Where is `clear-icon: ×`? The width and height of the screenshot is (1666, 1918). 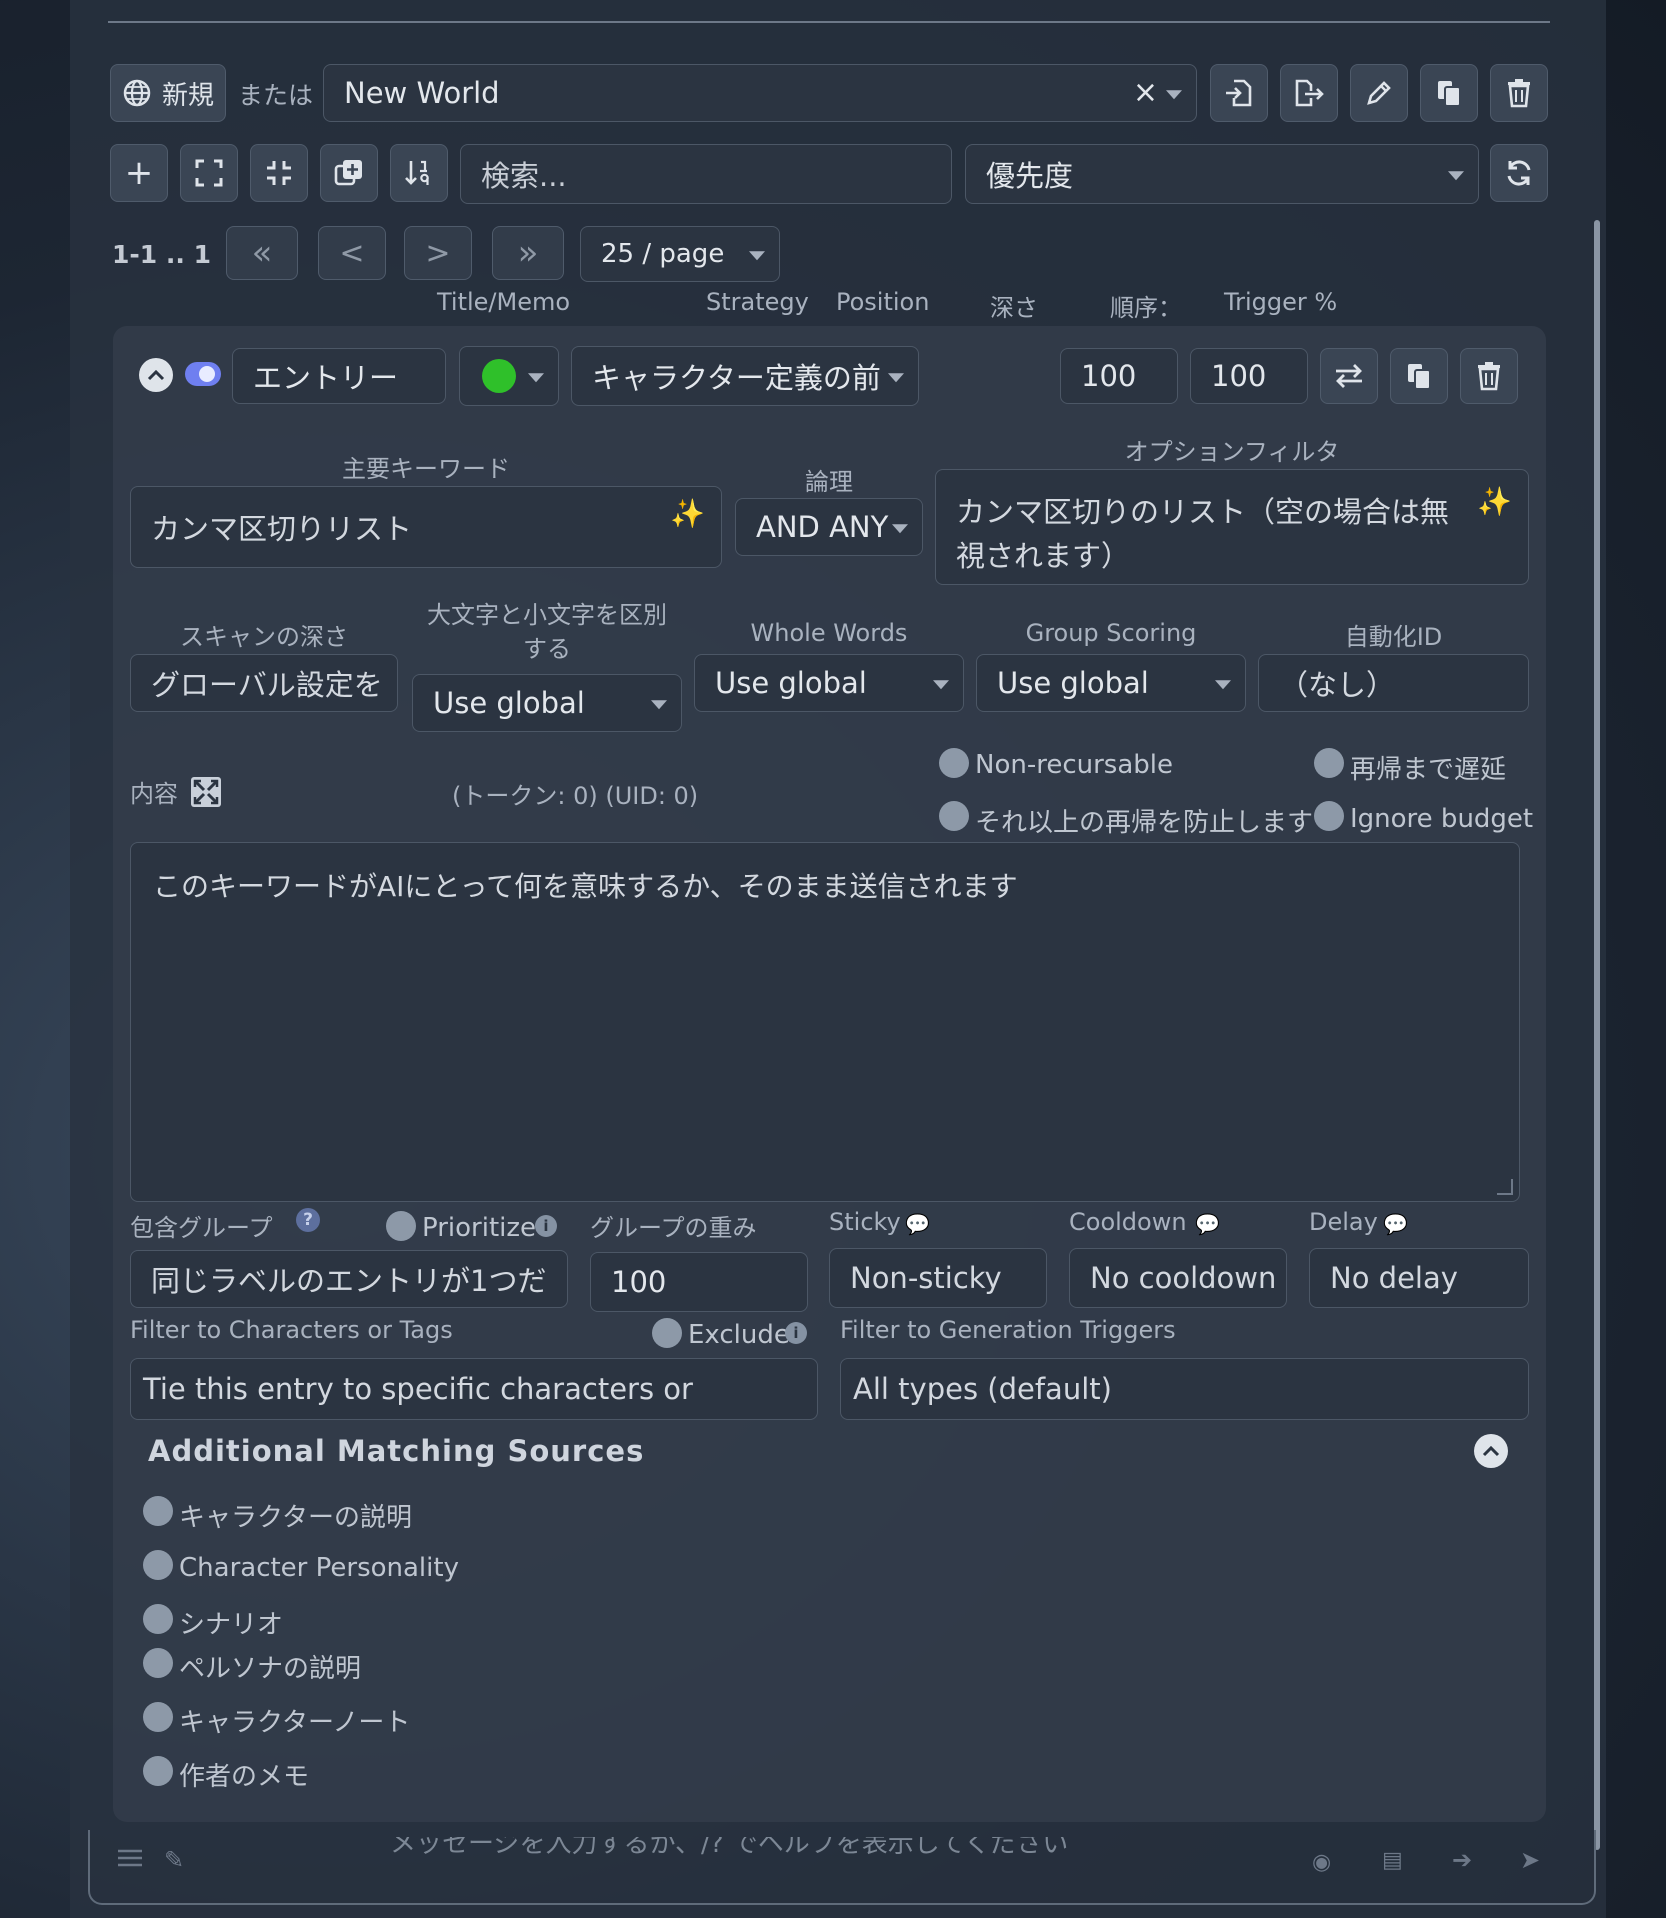
clear-icon: × is located at coordinates (1145, 92).